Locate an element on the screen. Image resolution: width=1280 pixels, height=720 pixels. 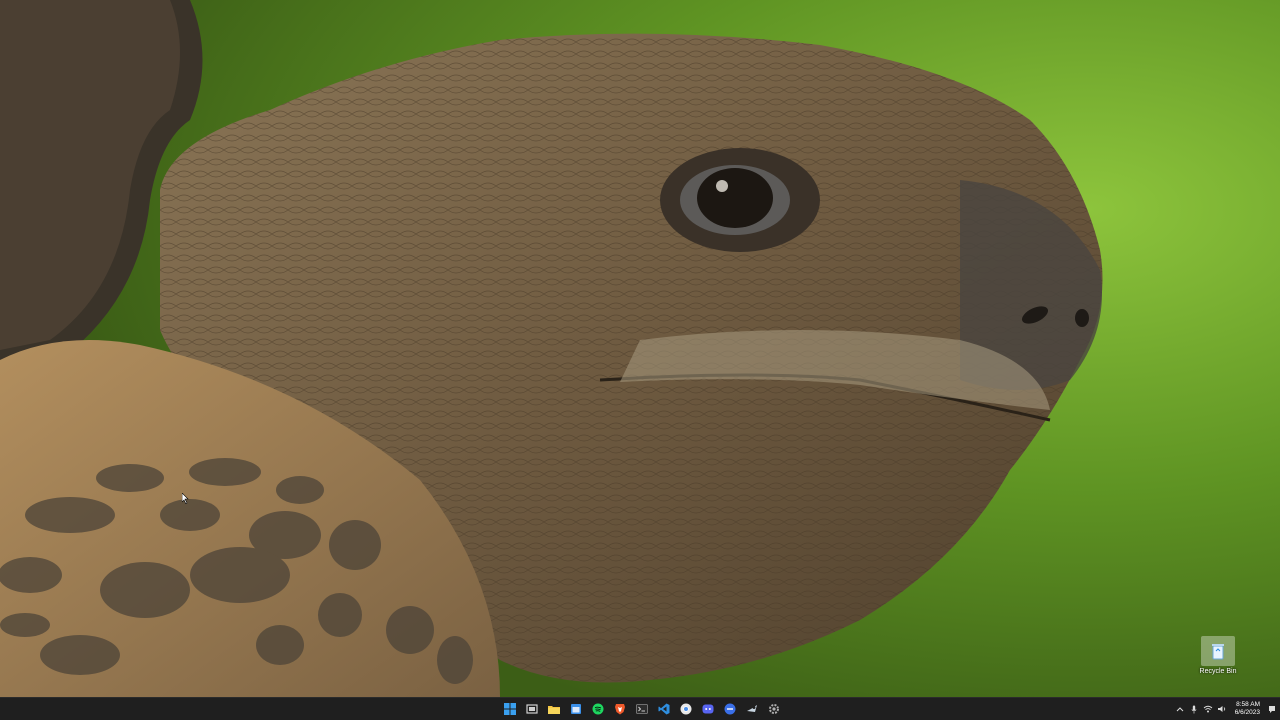
settings-button is located at coordinates (774, 709).